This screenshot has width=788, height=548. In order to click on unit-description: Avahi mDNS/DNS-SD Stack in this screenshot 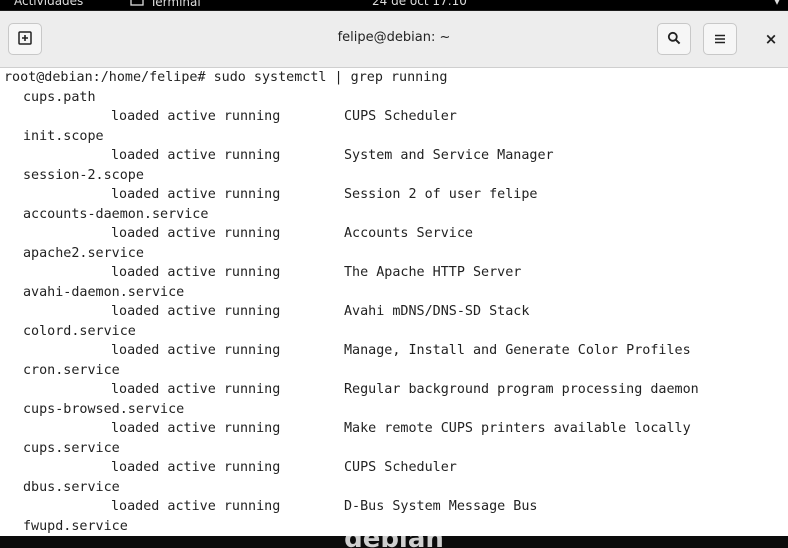, I will do `click(437, 311)`.